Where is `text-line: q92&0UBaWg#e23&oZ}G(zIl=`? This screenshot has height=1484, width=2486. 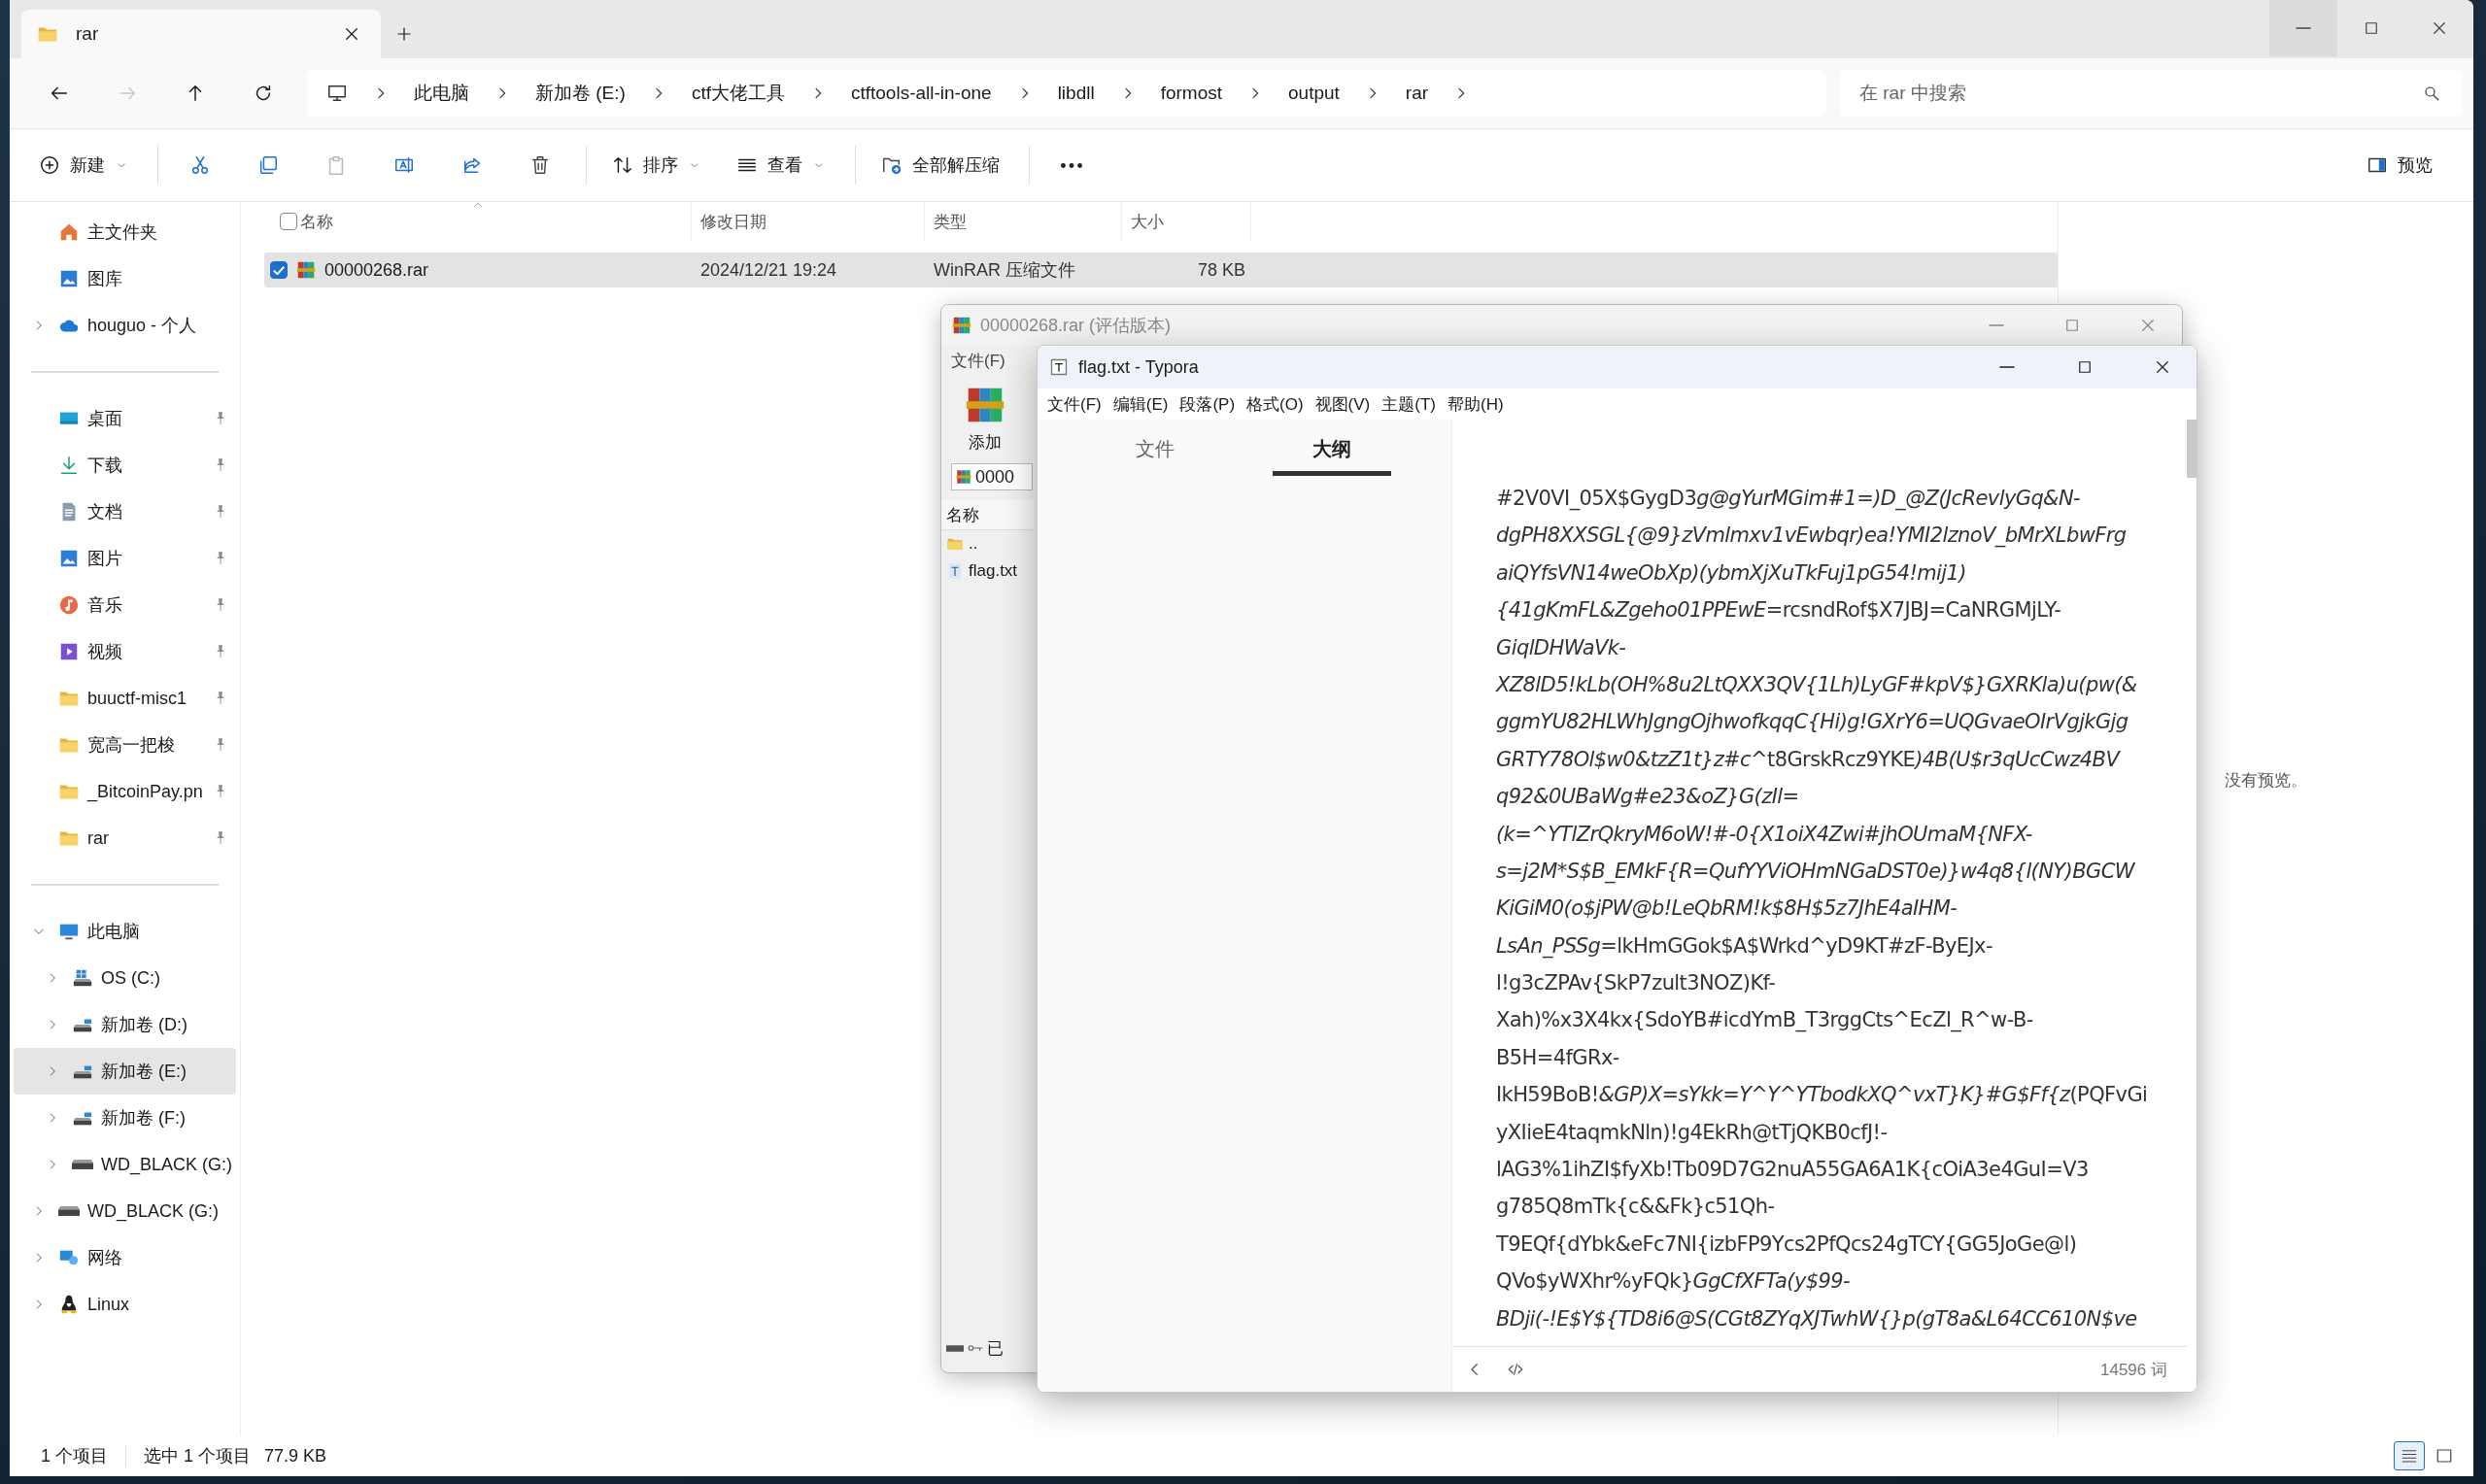 text-line: q92&0UBaWg#e23&oZ}G(zIl= is located at coordinates (1648, 797).